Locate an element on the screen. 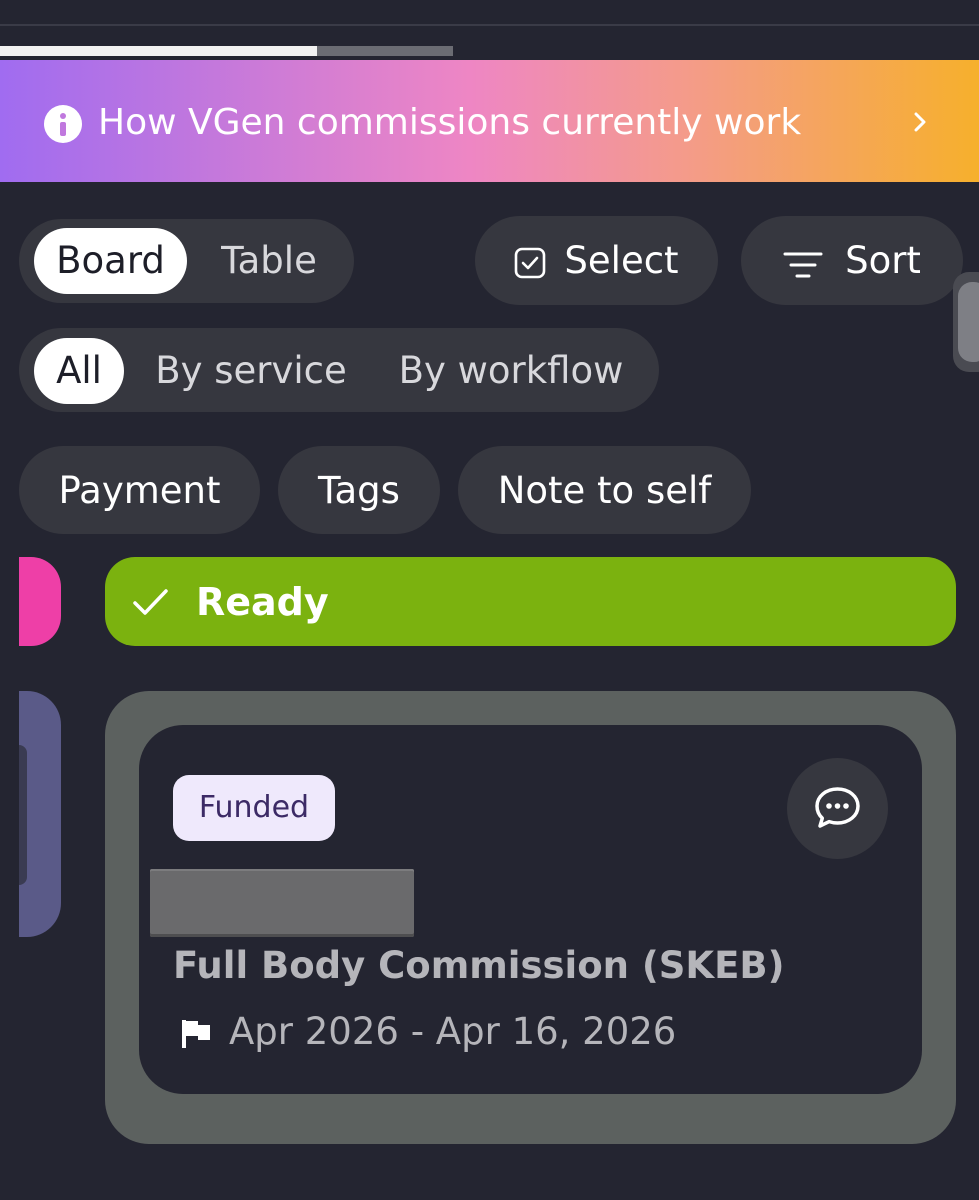 The height and width of the screenshot is (1200, 979). progress-fill is located at coordinates (159, 51).